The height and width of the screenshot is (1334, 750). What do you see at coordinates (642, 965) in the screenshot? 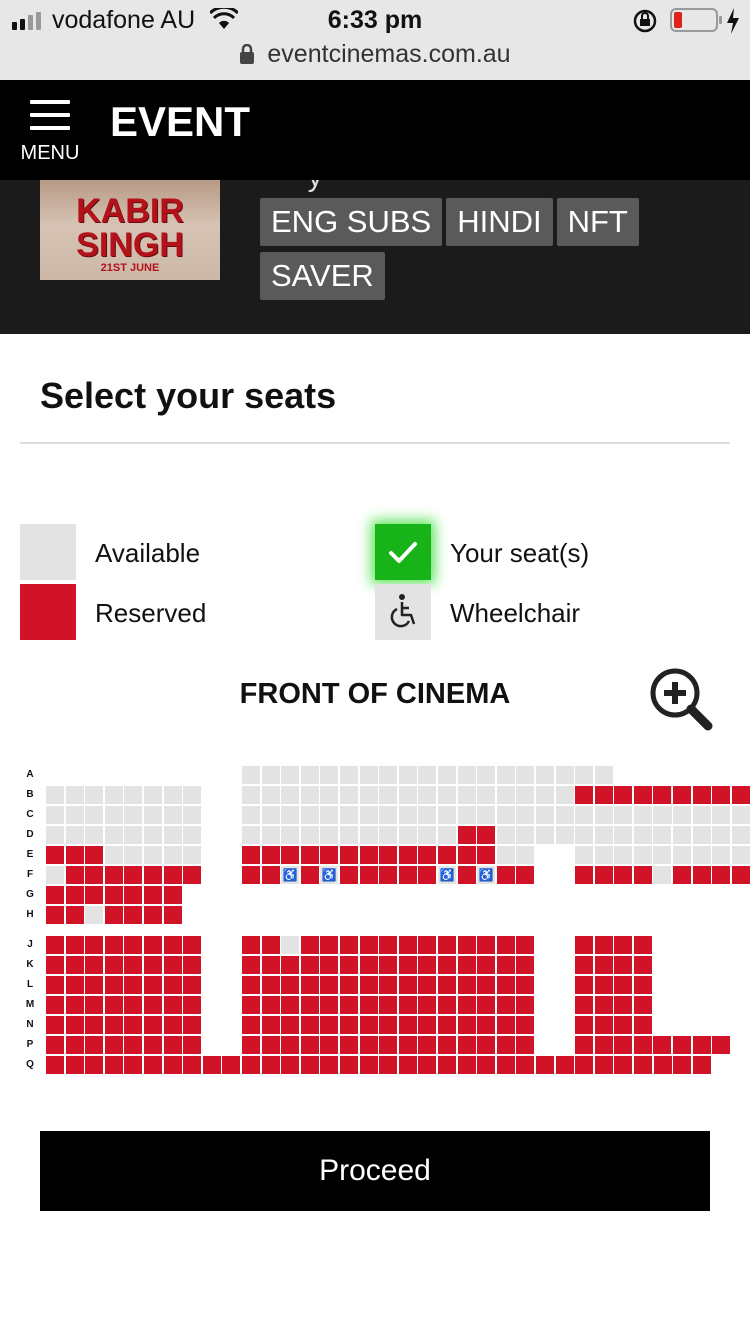
I see `seat-k` at bounding box center [642, 965].